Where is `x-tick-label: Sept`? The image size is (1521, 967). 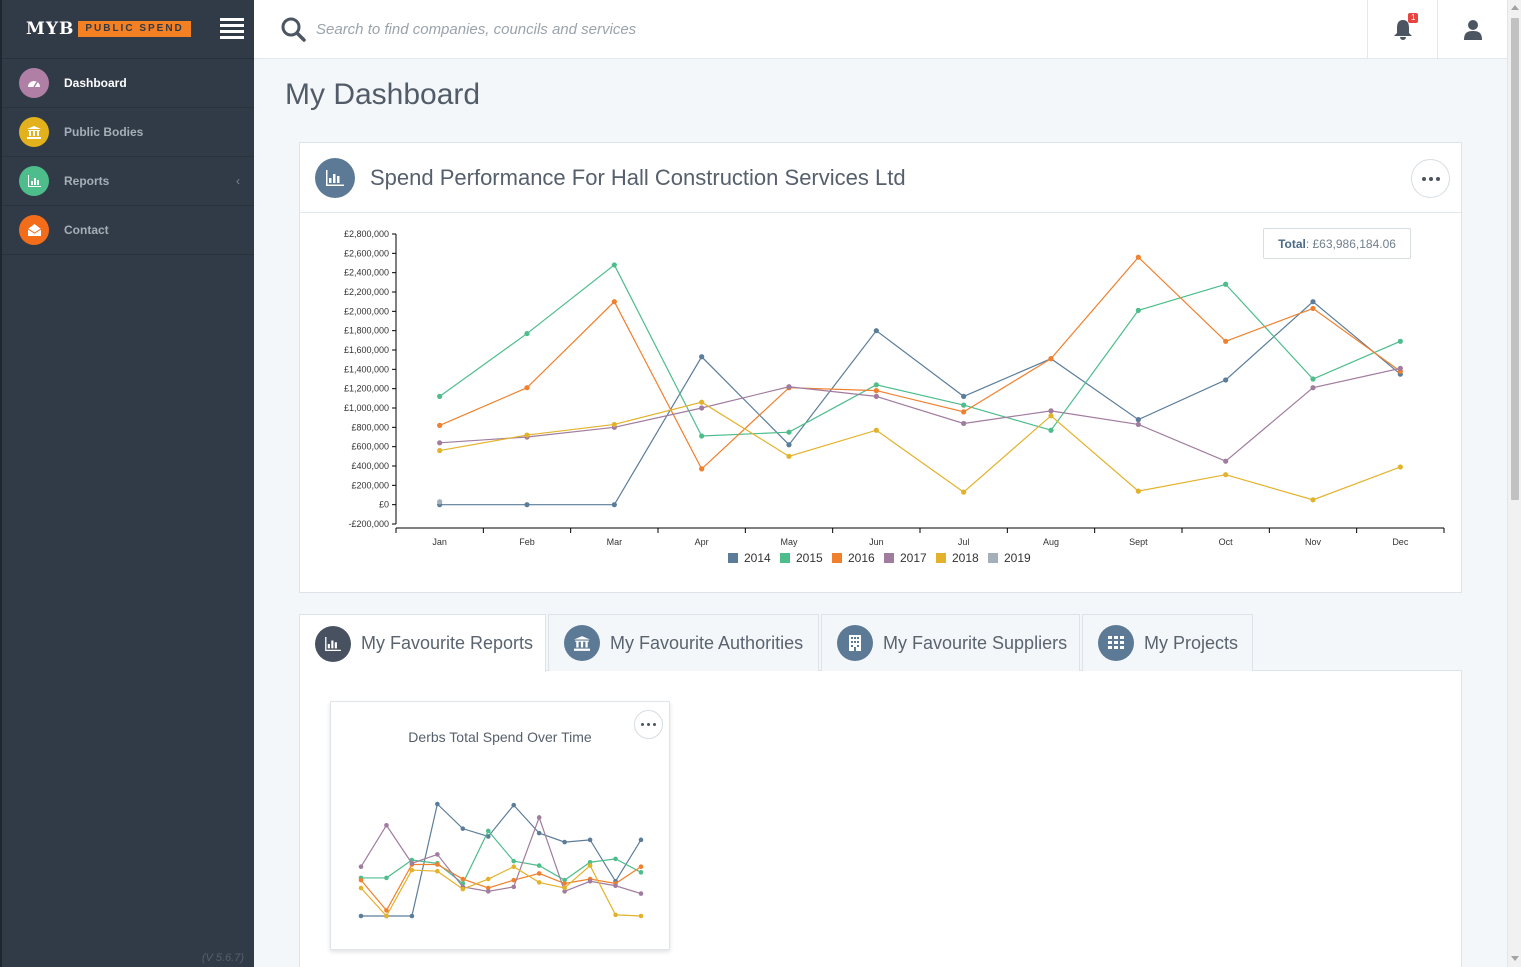
x-tick-label: Sept is located at coordinates (1138, 542).